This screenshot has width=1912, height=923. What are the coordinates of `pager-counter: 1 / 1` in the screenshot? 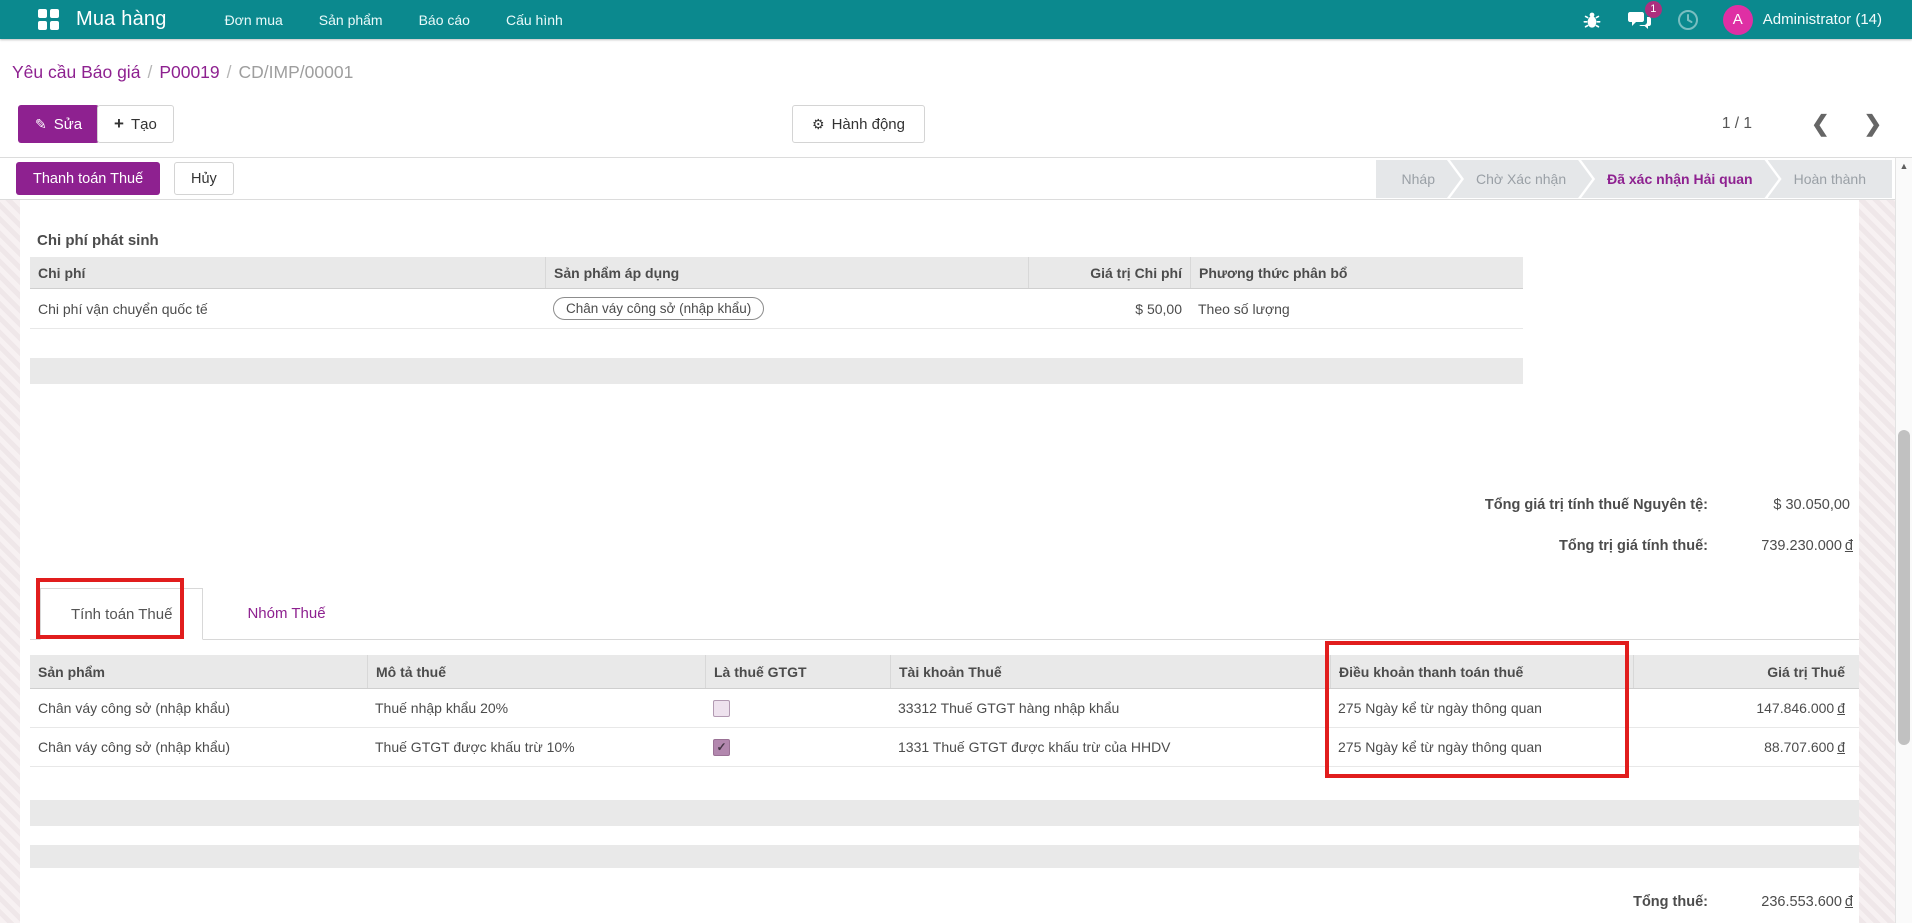 It's located at (1736, 123).